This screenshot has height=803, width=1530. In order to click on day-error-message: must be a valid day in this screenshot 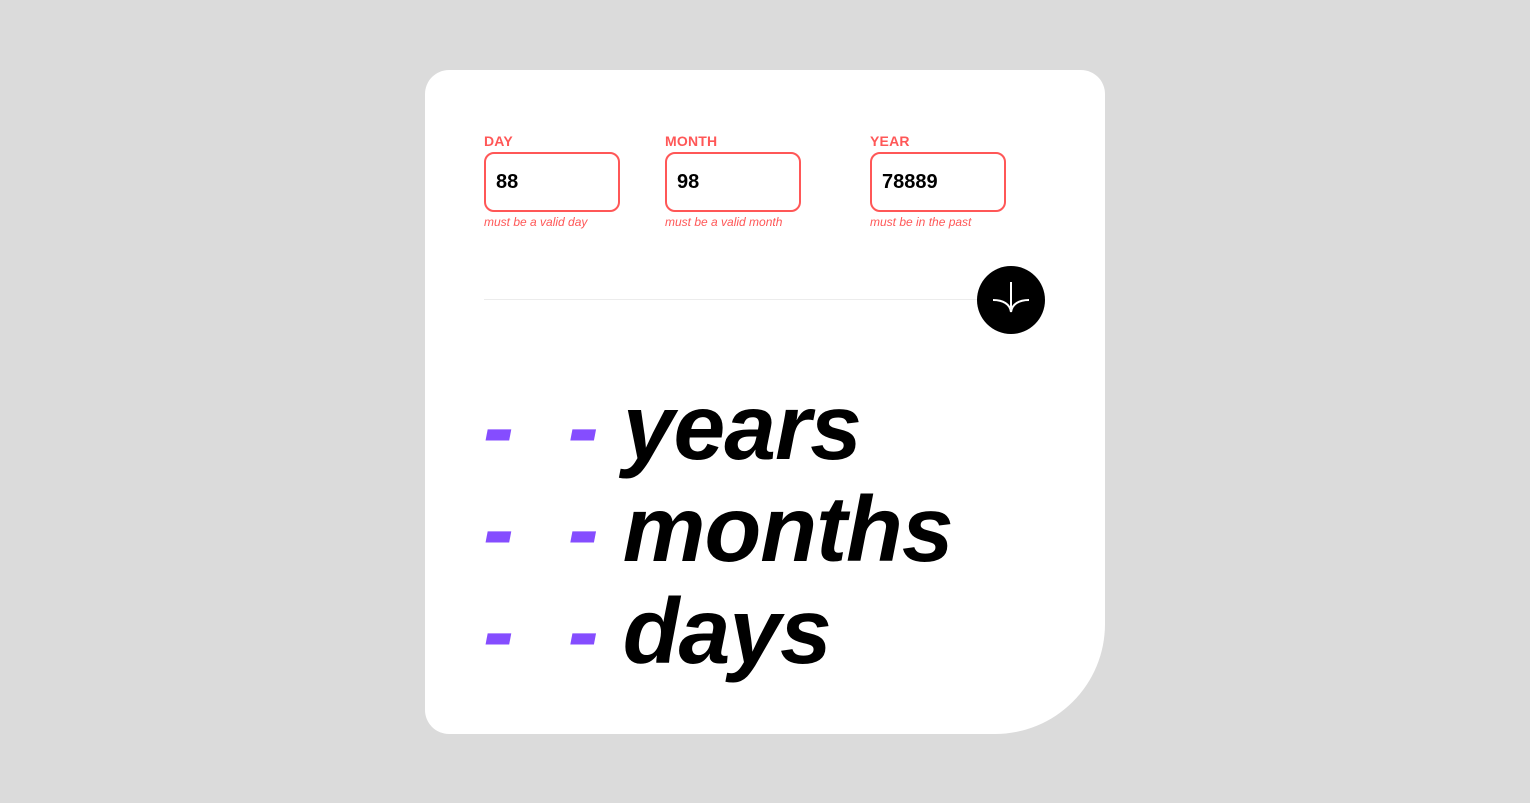, I will do `click(536, 222)`.